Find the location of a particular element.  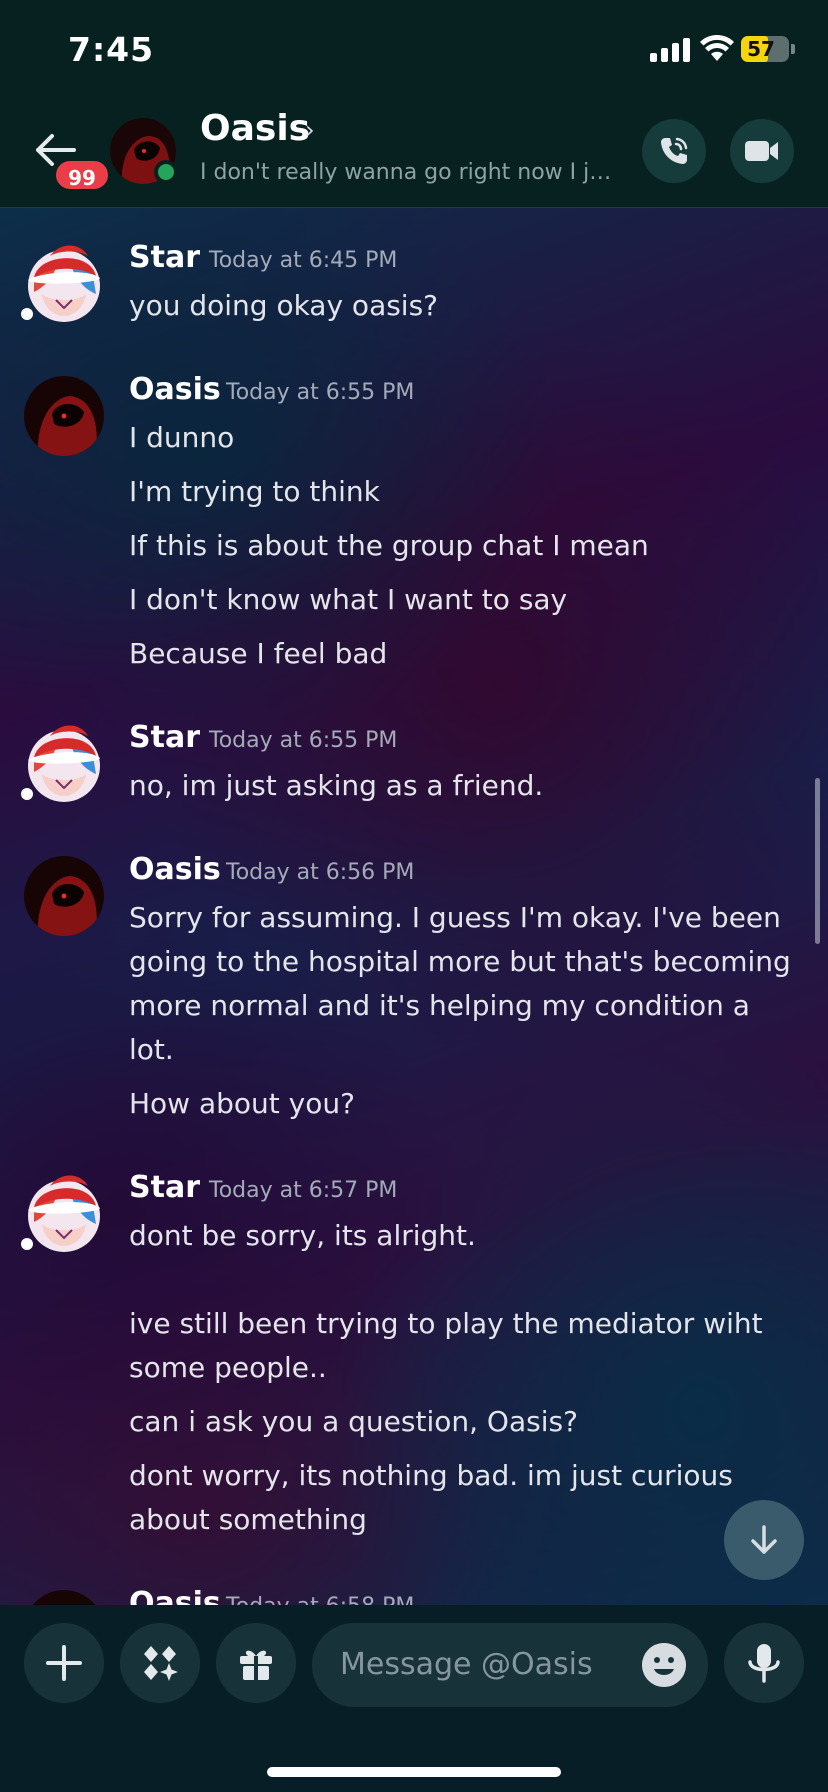

message-timestamp: Today at 6:45 PM is located at coordinates (303, 260).